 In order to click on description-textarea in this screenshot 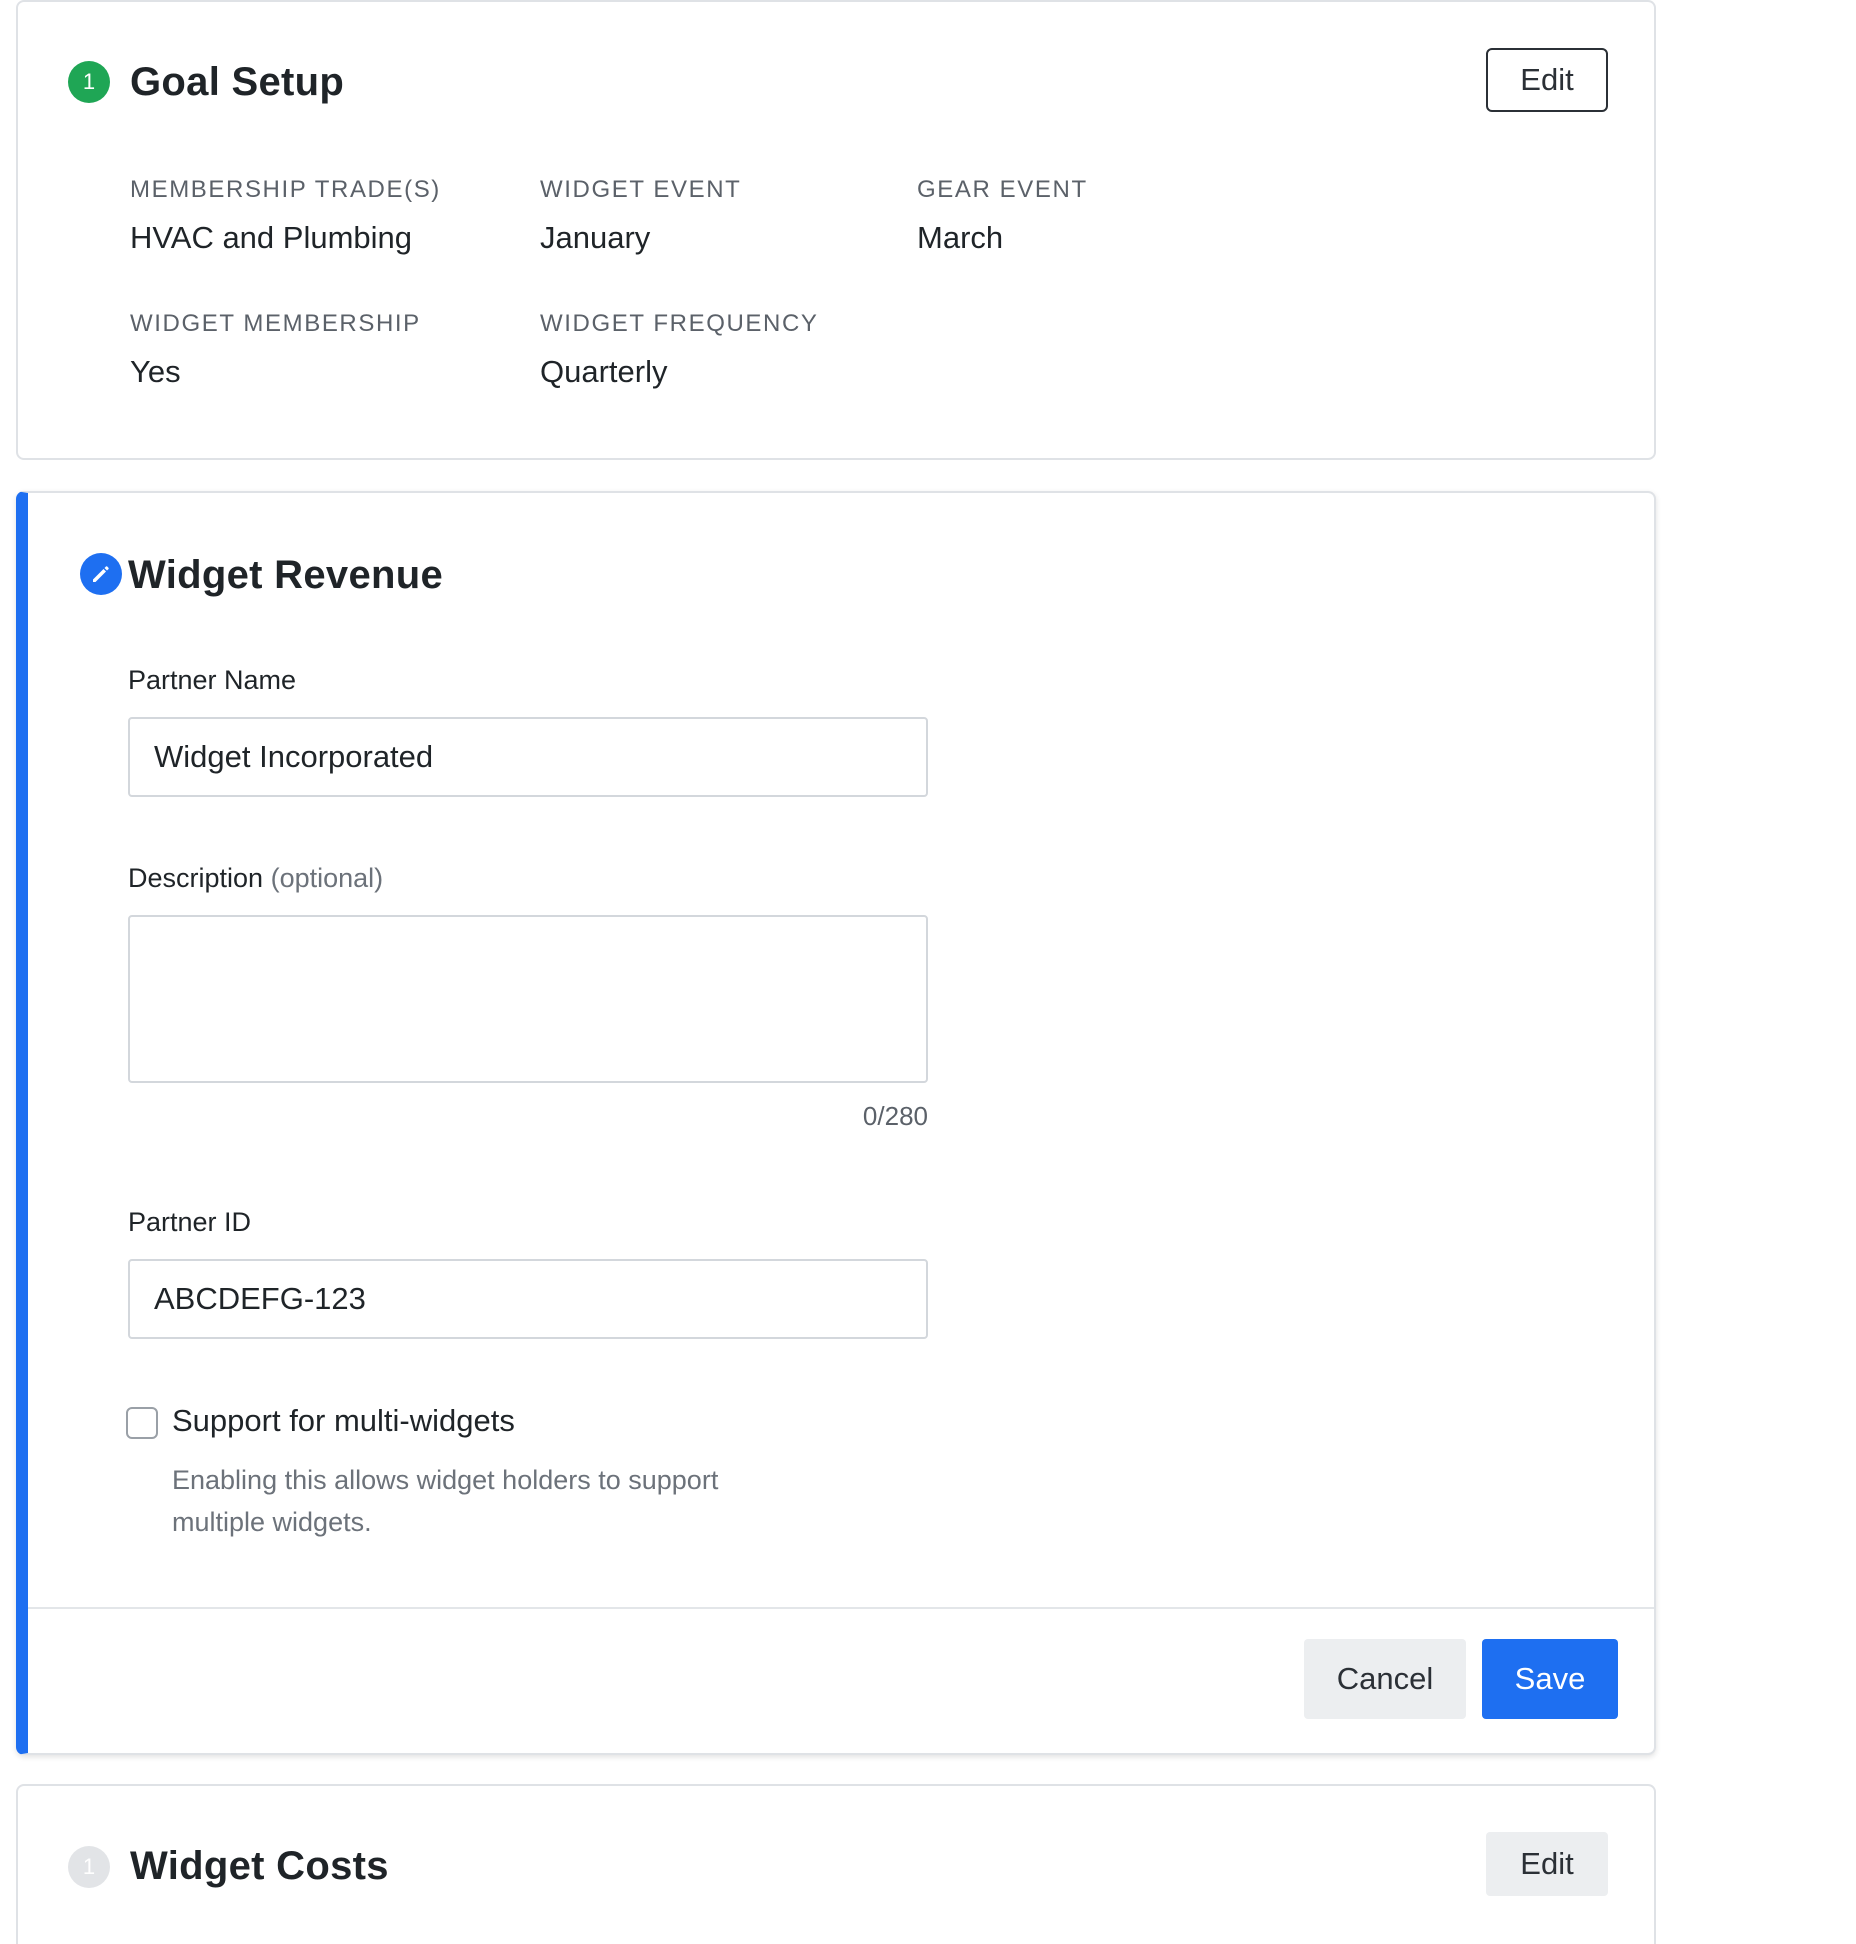, I will do `click(528, 999)`.